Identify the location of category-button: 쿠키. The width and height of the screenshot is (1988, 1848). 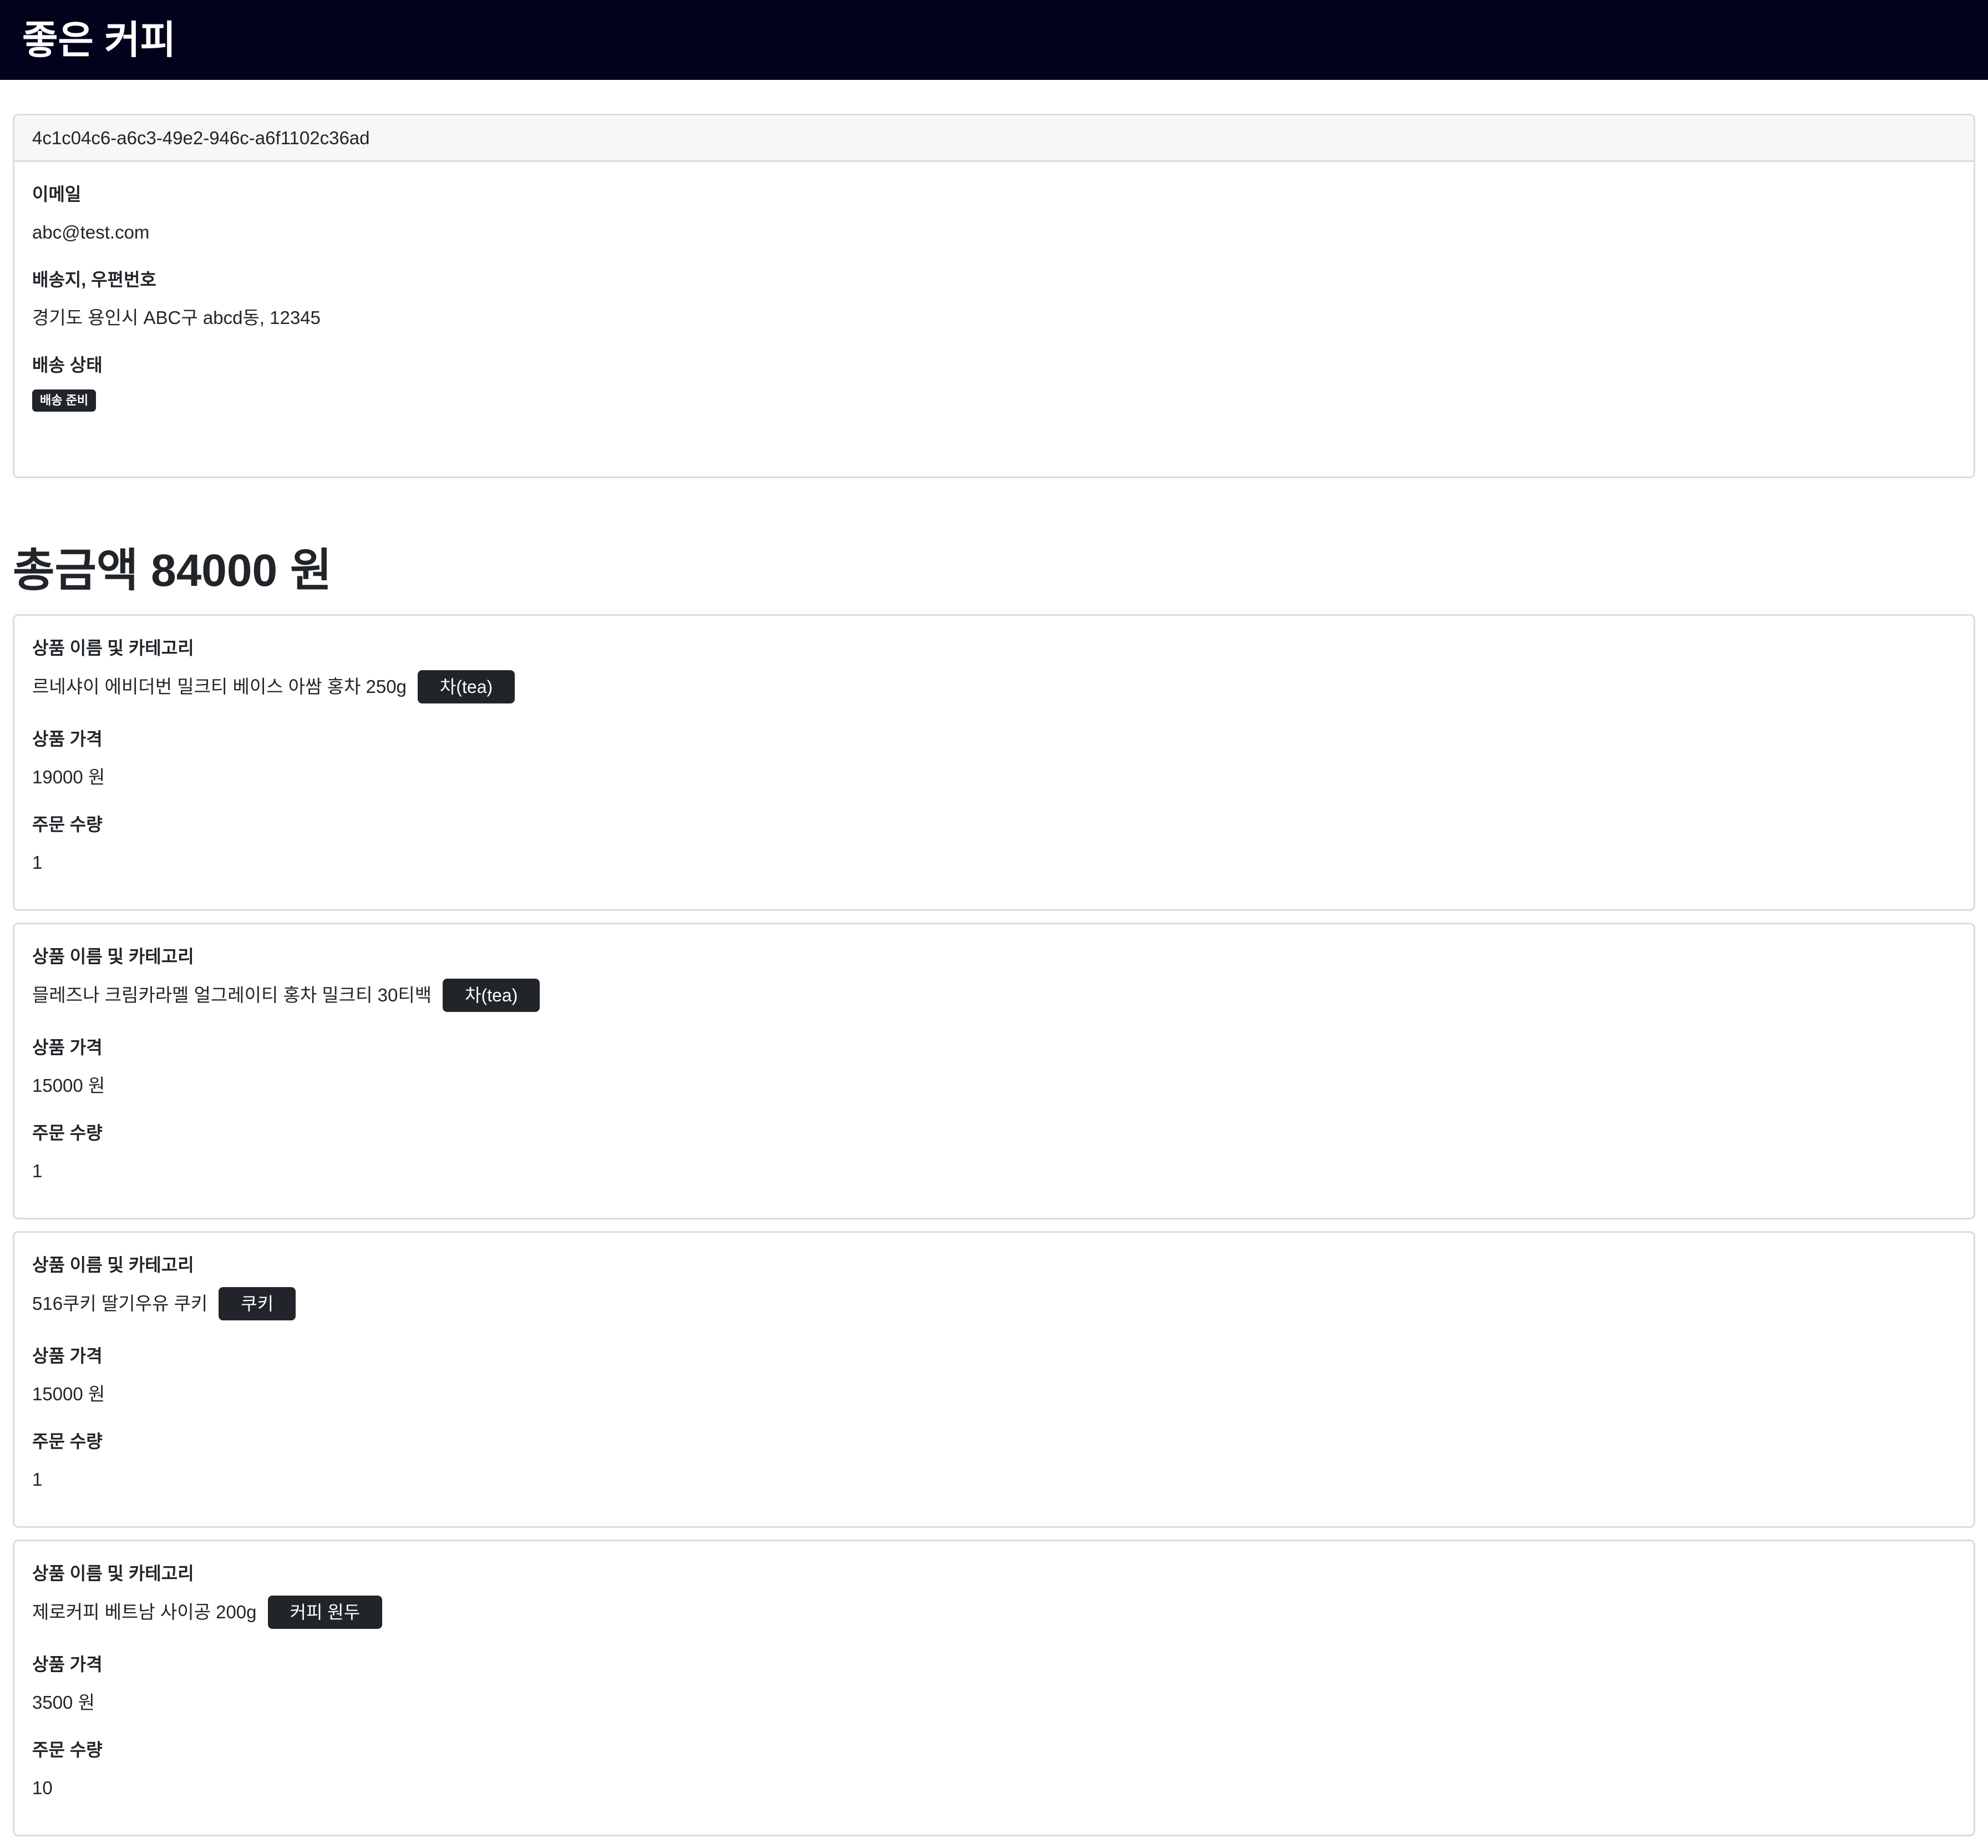
(257, 1303).